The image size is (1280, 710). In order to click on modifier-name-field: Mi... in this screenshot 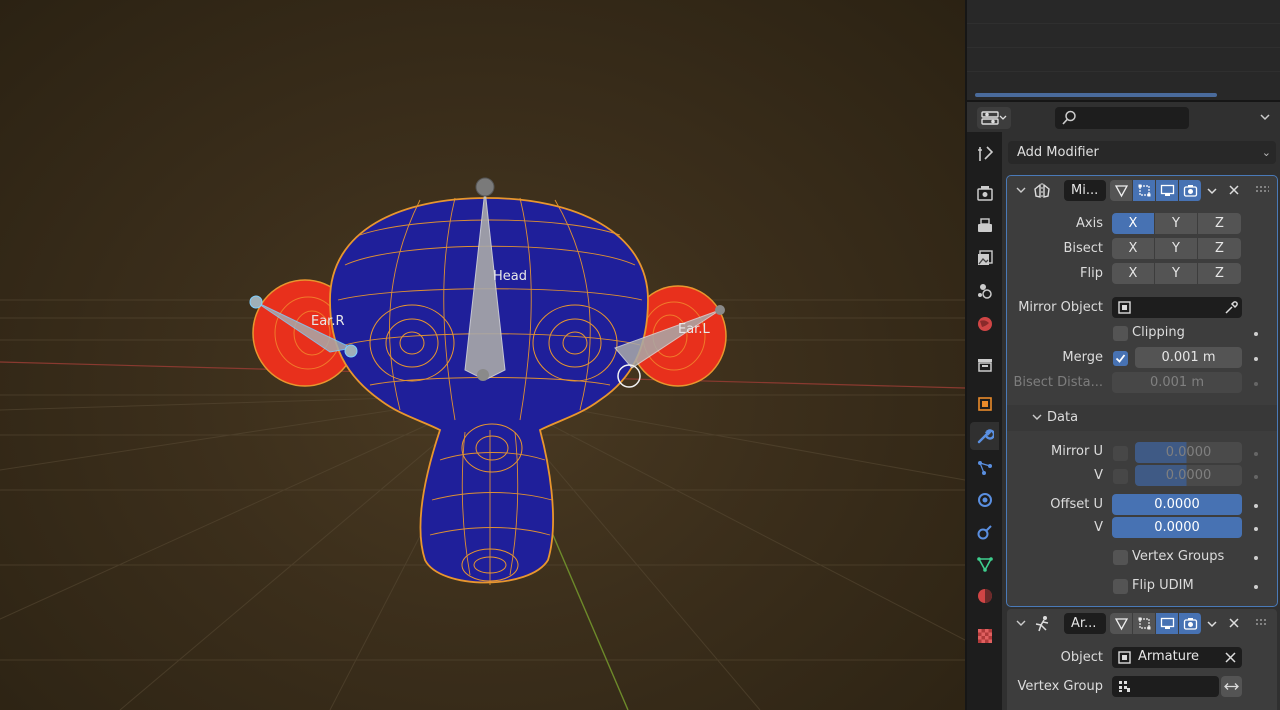, I will do `click(1085, 190)`.